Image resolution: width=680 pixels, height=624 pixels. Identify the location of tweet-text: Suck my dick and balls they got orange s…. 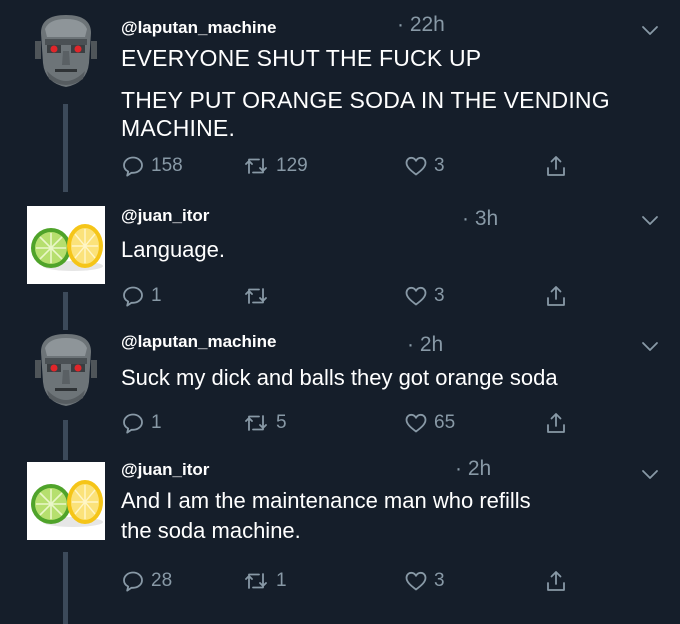
(381, 378).